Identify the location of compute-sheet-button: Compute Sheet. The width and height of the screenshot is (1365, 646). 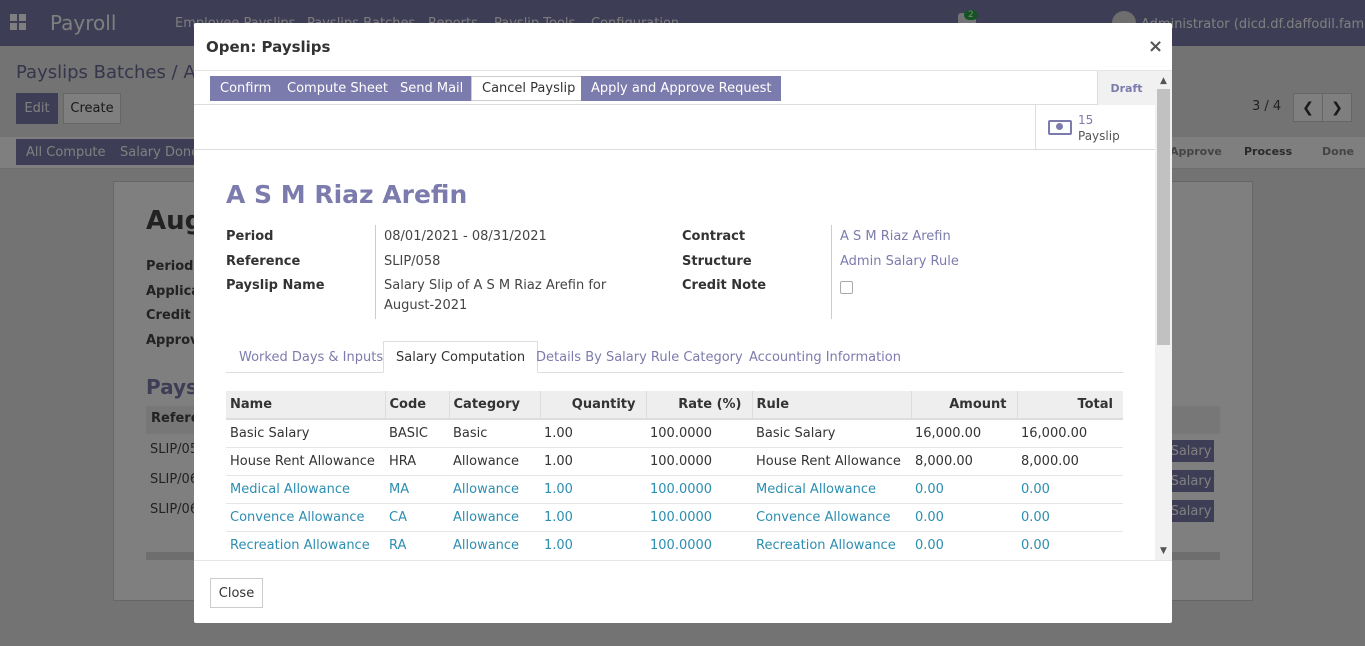
(337, 88).